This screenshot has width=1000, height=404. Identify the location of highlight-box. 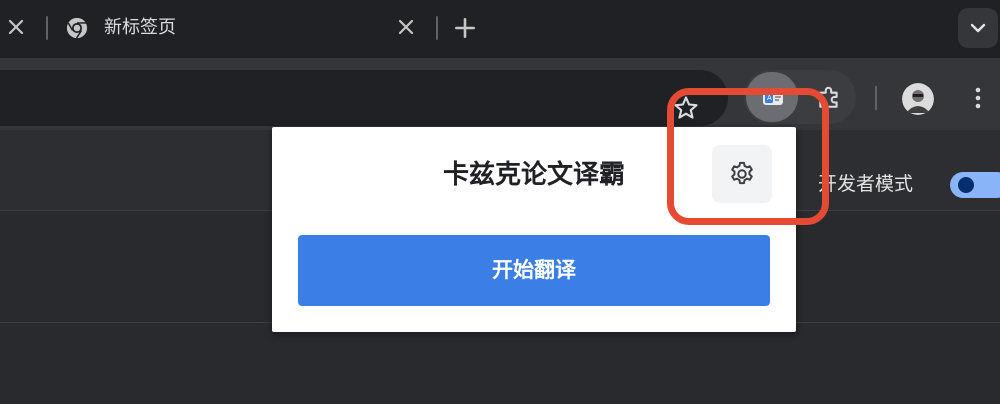
(748, 156).